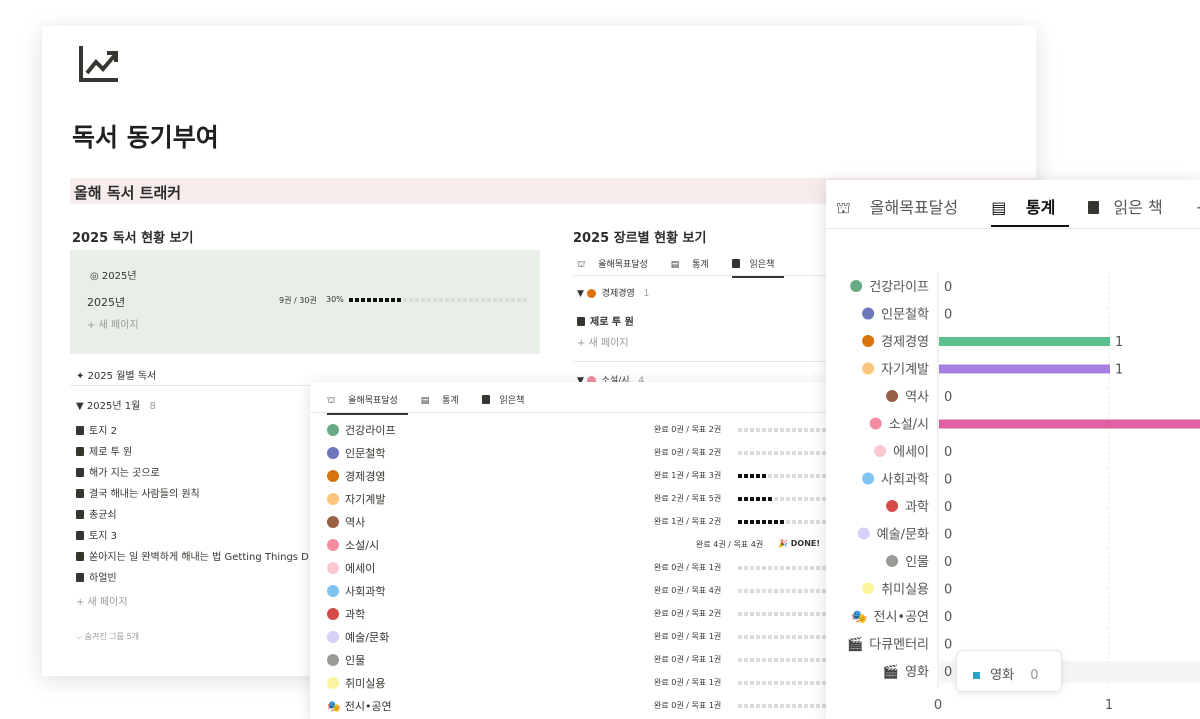  Describe the element at coordinates (948, 452) in the screenshot. I see `value-label: 0` at that location.